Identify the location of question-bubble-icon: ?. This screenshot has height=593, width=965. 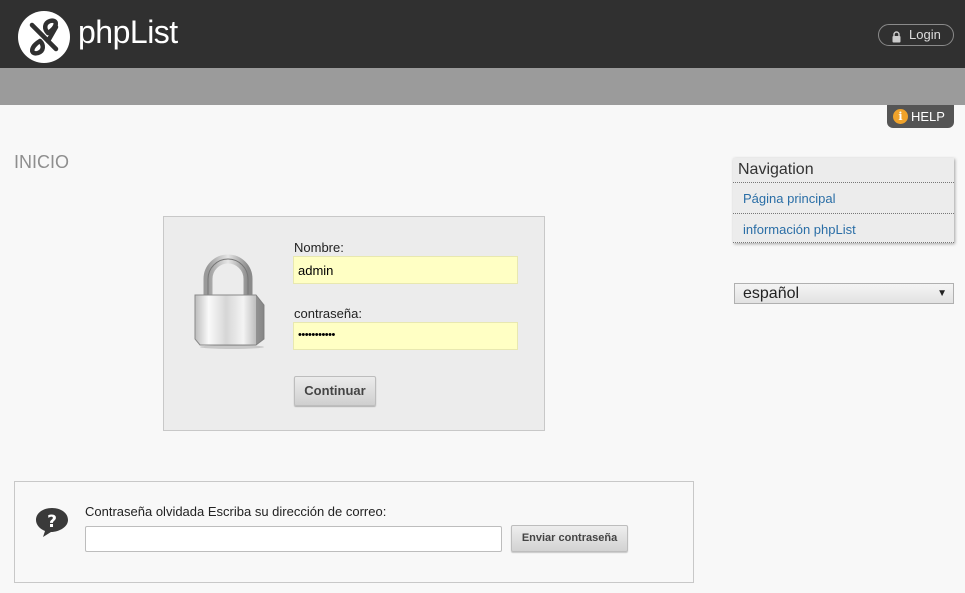
(52, 524).